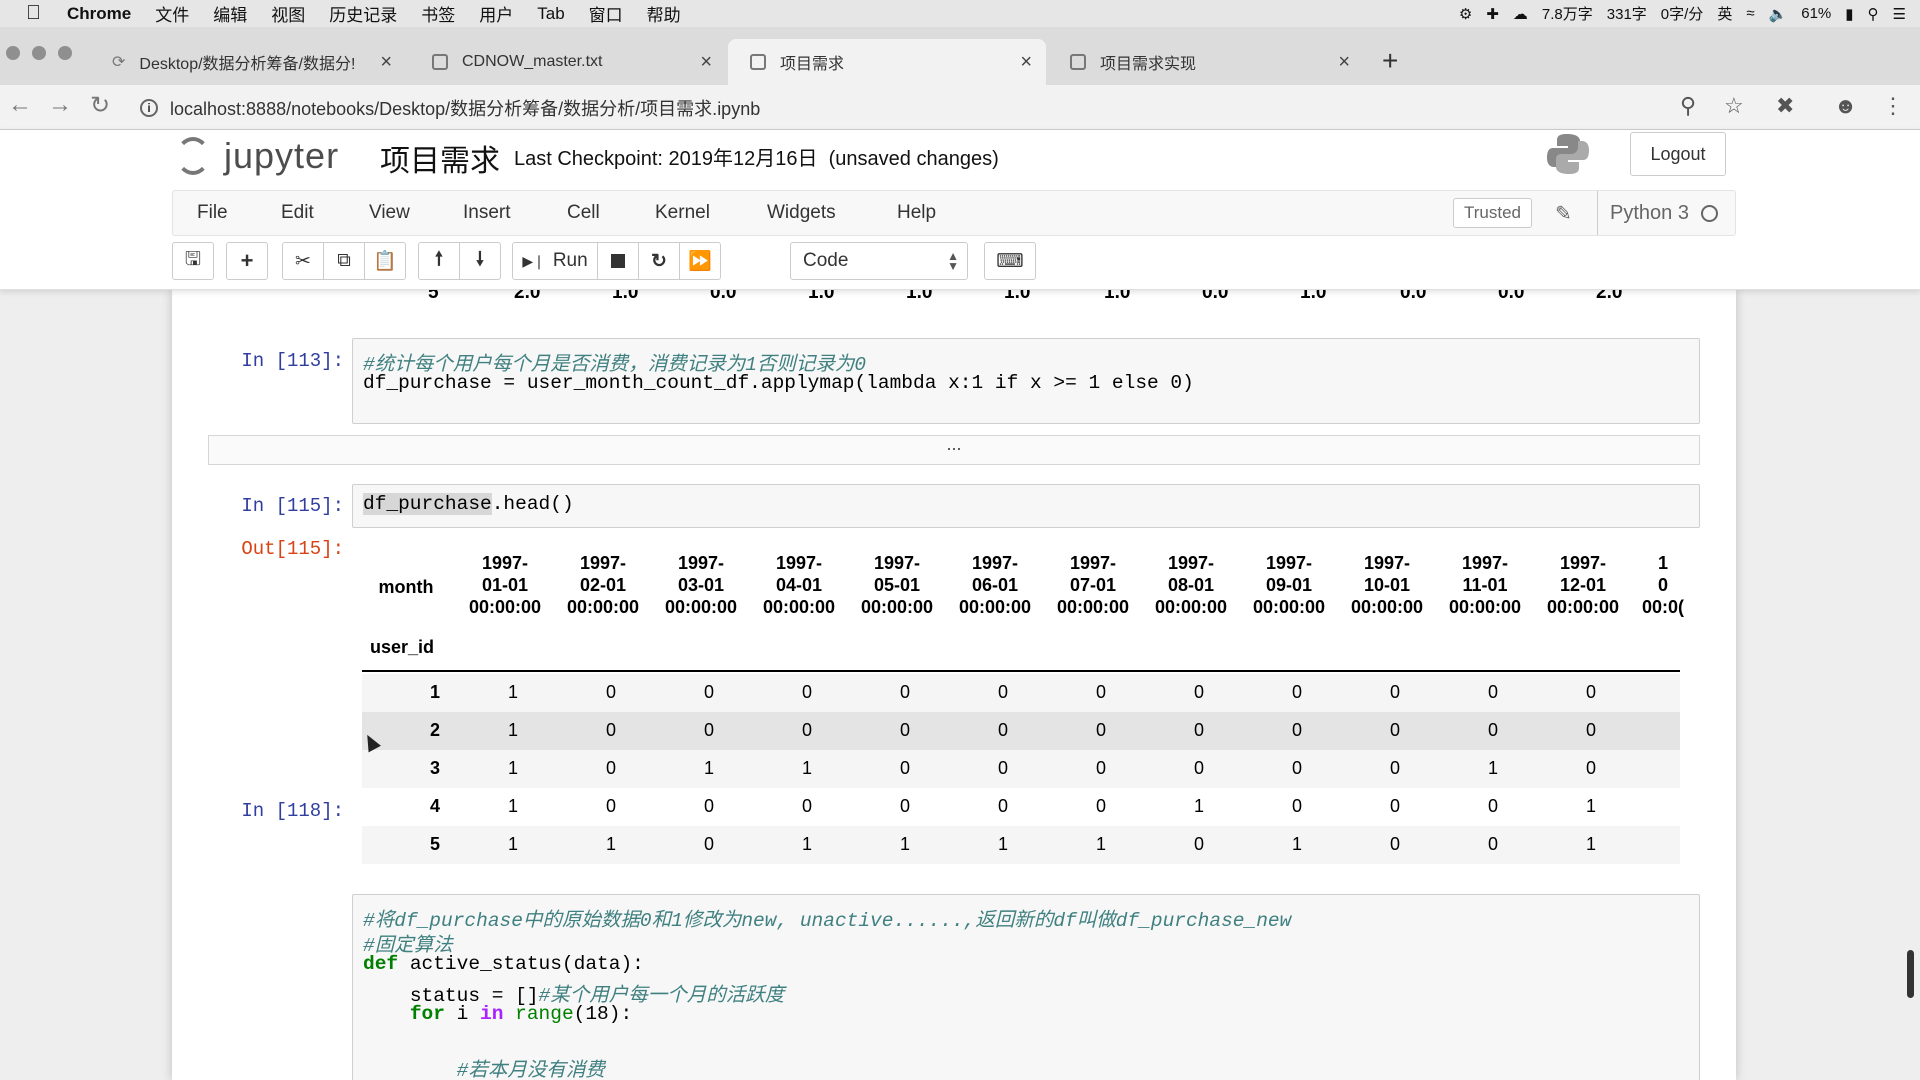 The image size is (1920, 1080). I want to click on menu-window-cn: 窗口, so click(606, 13).